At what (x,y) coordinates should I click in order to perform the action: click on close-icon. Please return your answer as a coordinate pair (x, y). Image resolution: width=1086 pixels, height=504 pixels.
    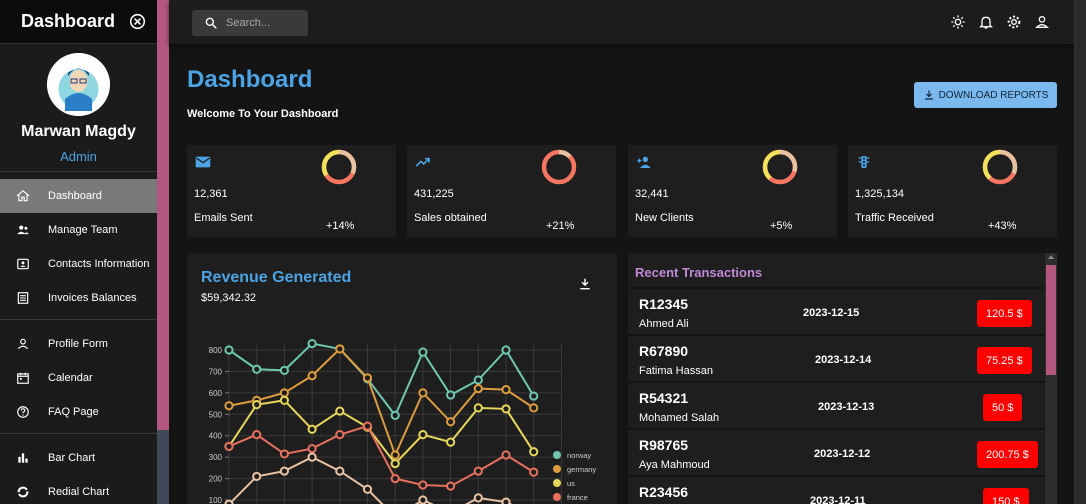
    Looking at the image, I should click on (137, 21).